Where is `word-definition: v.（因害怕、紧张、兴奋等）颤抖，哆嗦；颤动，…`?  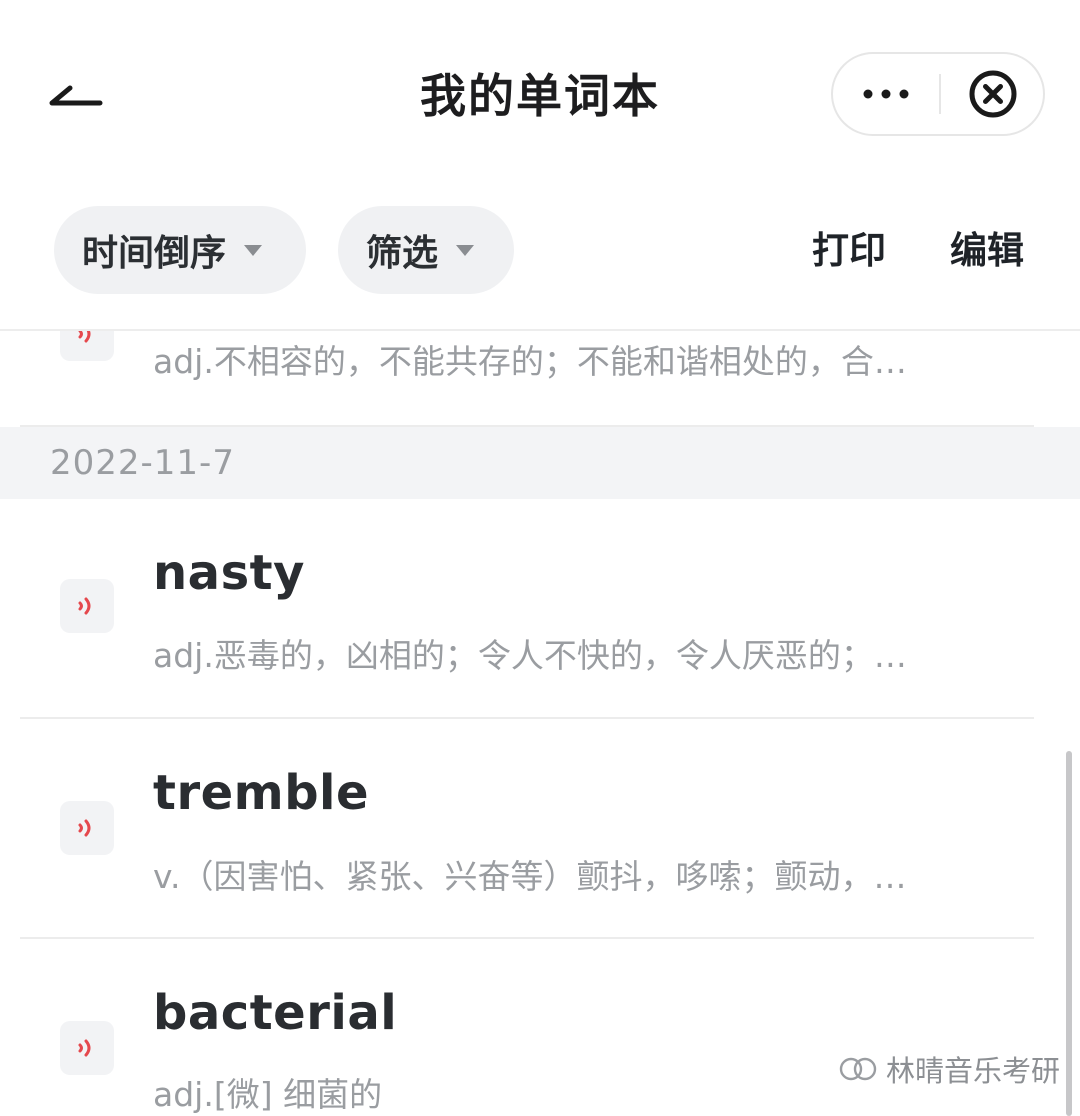
word-definition: v.（因害怕、紧张、兴奋等）颤抖，哆嗦；颤动，… is located at coordinates (530, 876).